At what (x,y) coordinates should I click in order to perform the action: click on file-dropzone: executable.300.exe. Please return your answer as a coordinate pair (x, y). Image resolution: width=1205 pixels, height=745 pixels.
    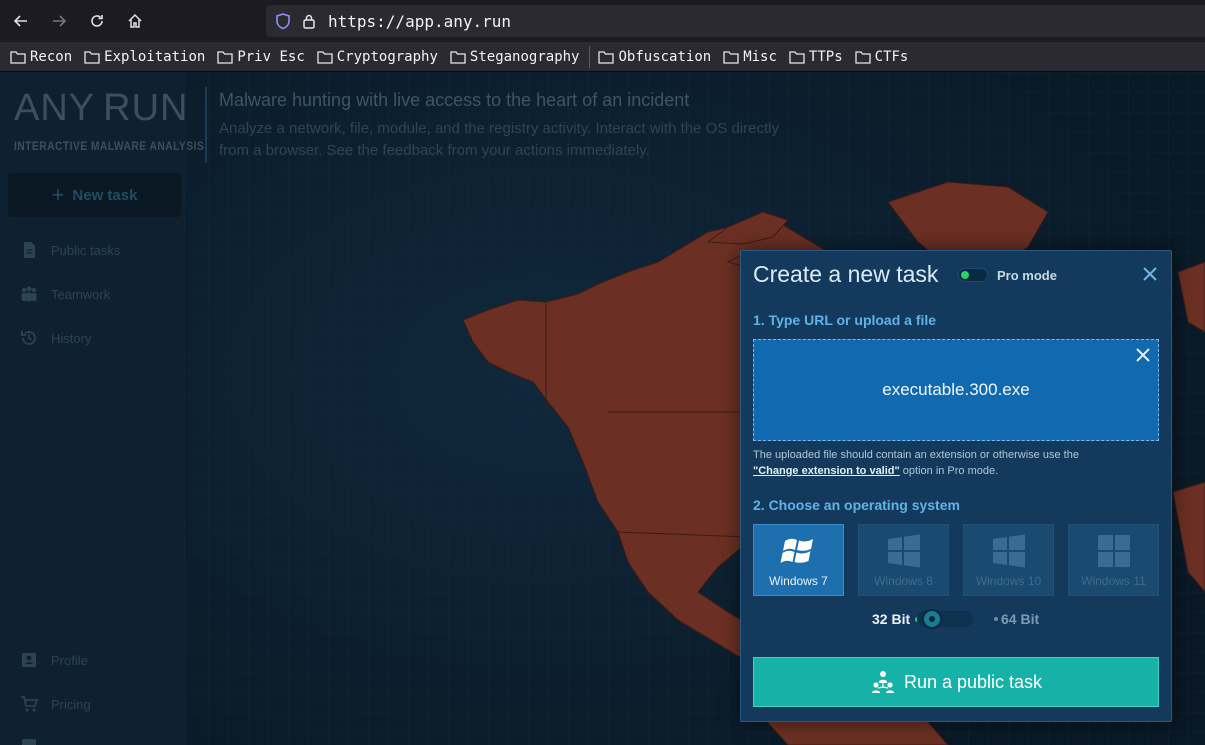
    Looking at the image, I should click on (956, 390).